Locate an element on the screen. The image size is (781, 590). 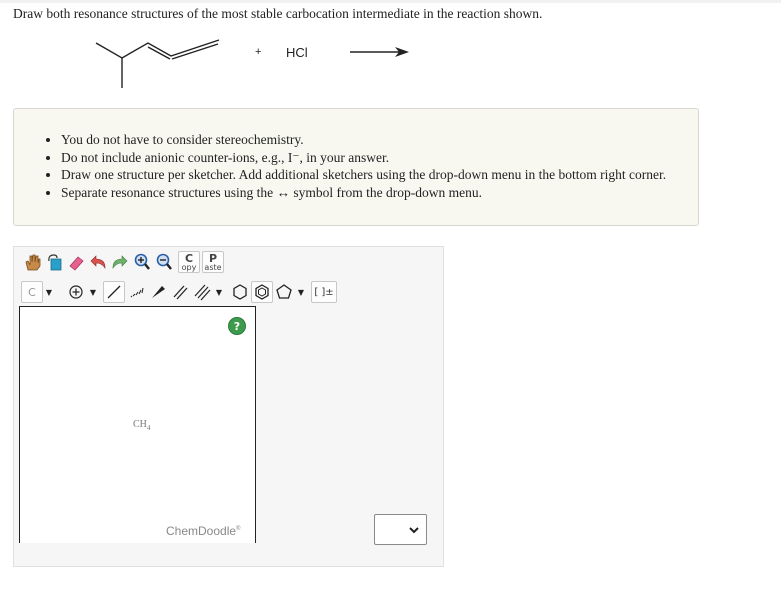
watermark-text: ChemDoodle is located at coordinates (201, 531).